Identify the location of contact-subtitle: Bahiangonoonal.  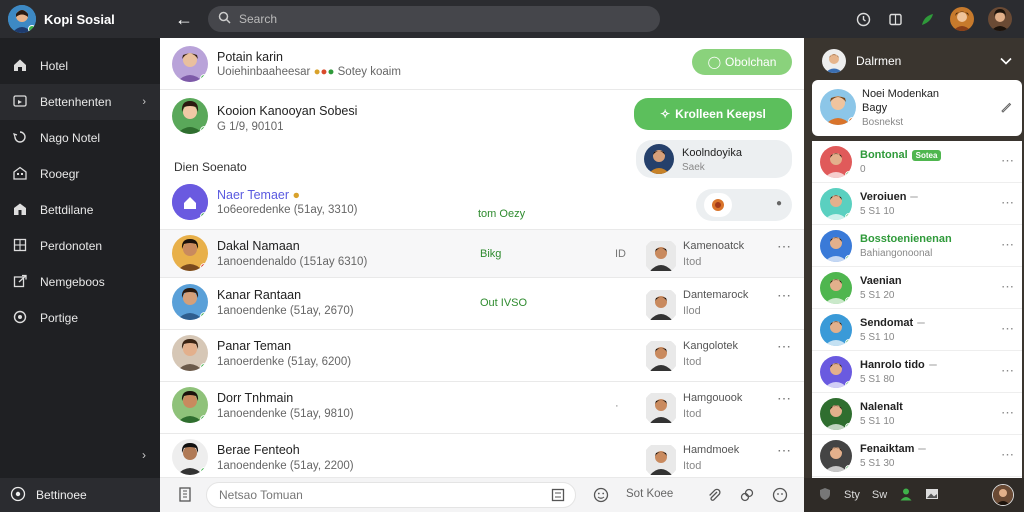
(896, 253).